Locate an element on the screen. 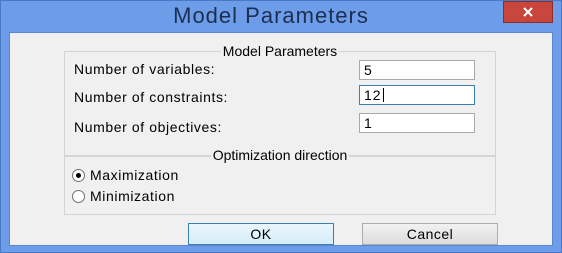  radio-selected-icon is located at coordinates (78, 175).